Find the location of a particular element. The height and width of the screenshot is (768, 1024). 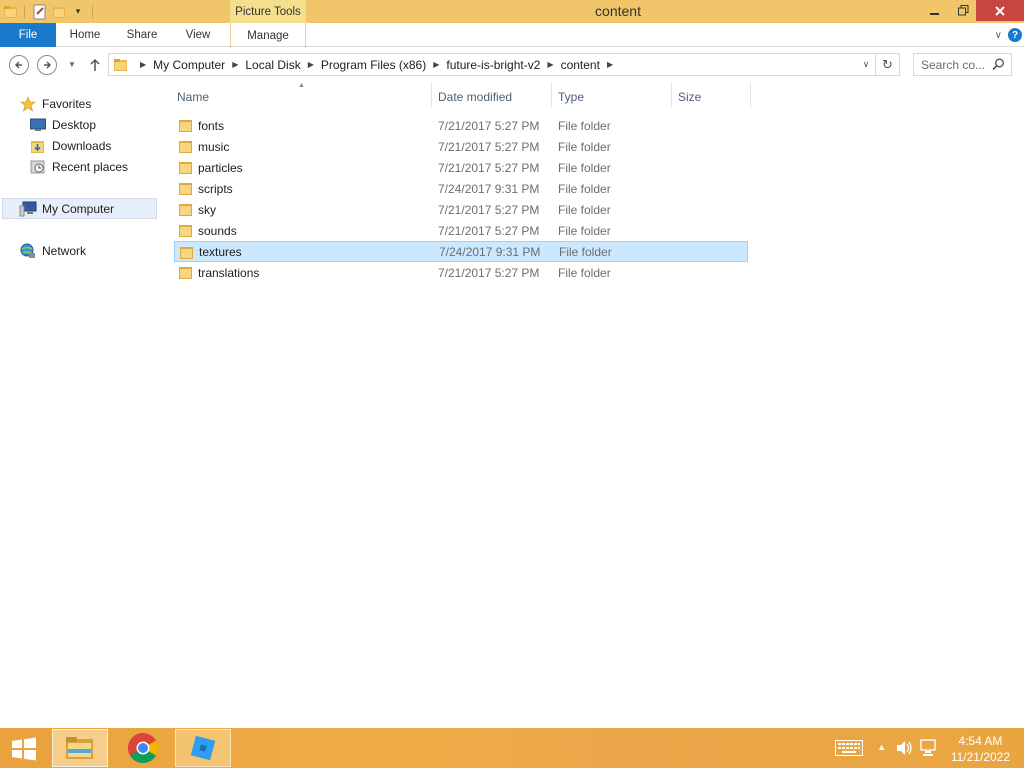

start-button is located at coordinates (24, 749).